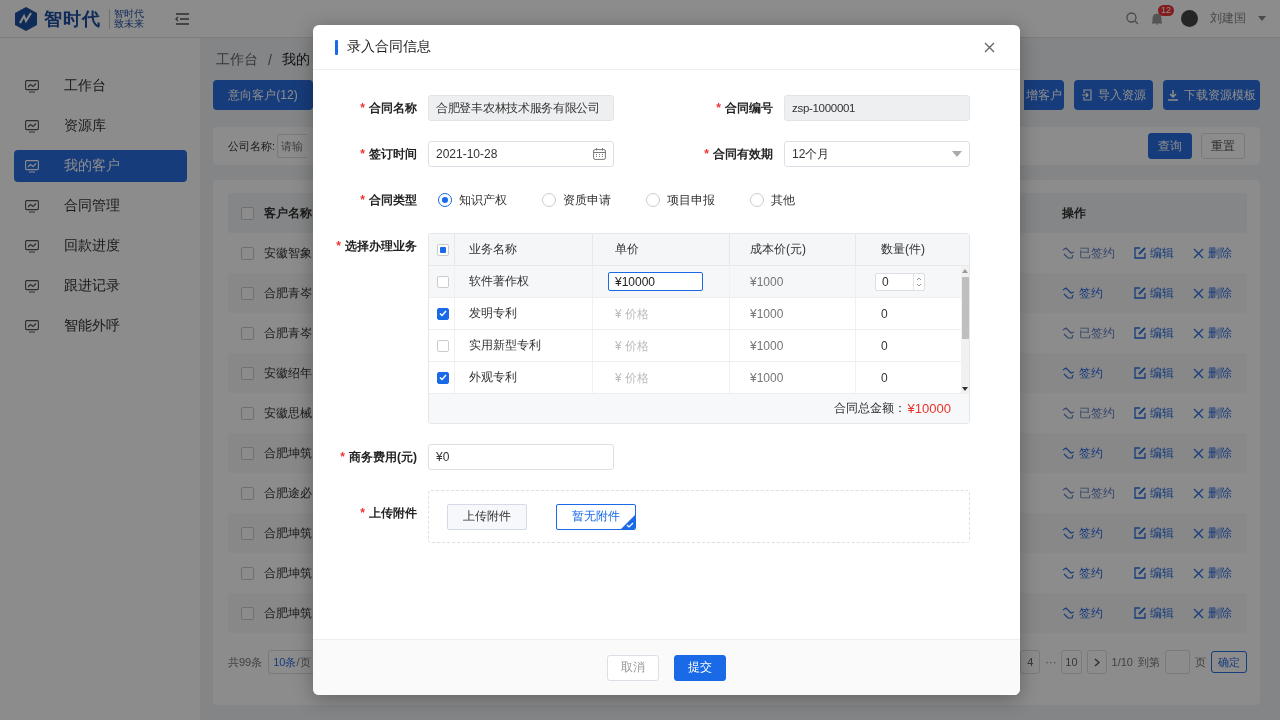  Describe the element at coordinates (483, 200) in the screenshot. I see `radio-label: 知识产权` at that location.